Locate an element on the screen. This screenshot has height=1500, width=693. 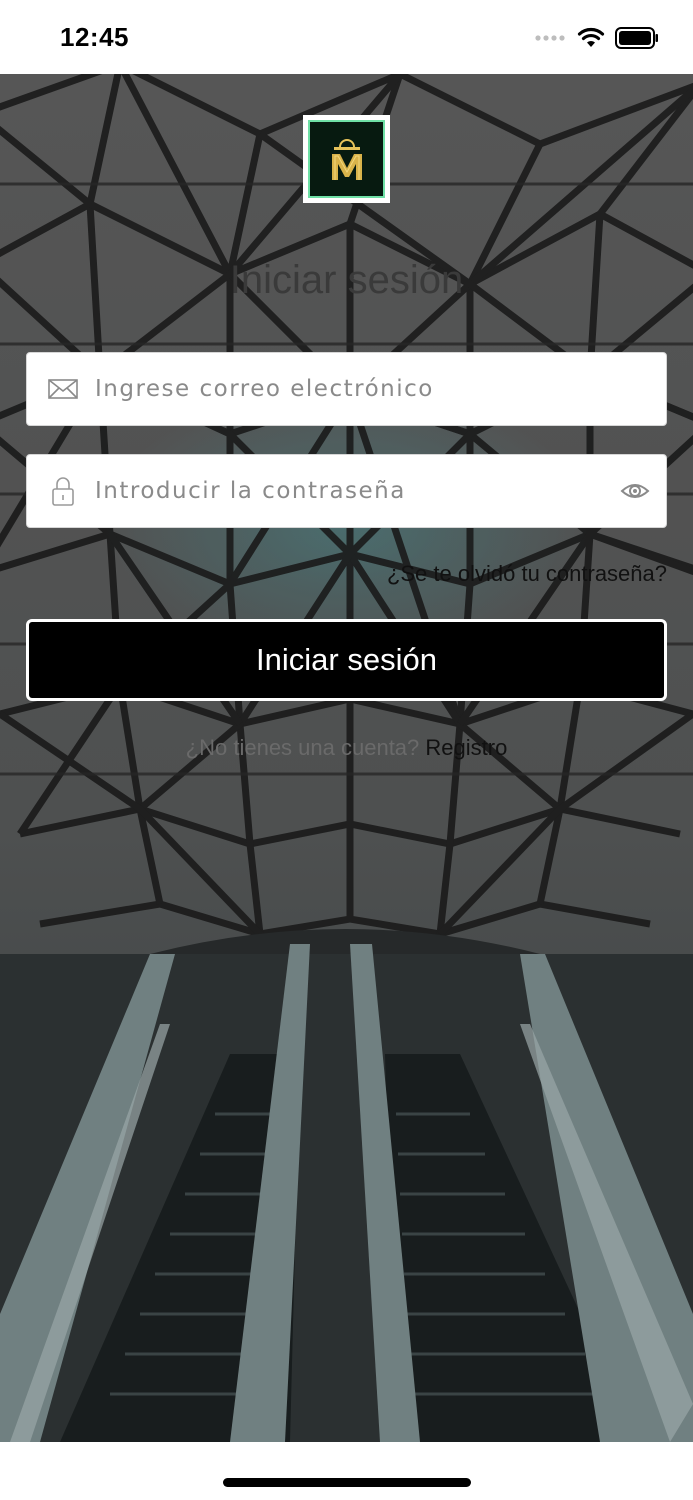
register-link: Registro is located at coordinates (466, 747).